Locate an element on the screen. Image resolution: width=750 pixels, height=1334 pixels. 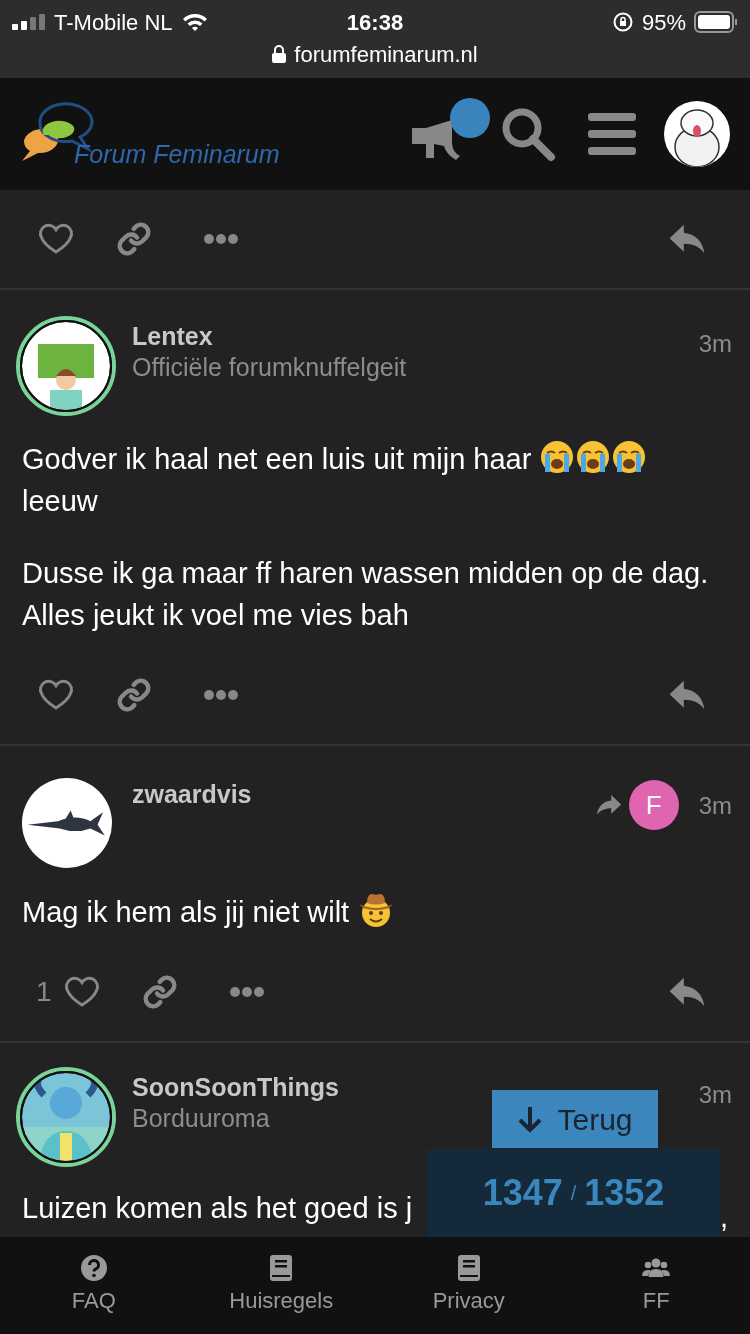
progress-panel: 1347 / 1352 is located at coordinates (573, 1193).